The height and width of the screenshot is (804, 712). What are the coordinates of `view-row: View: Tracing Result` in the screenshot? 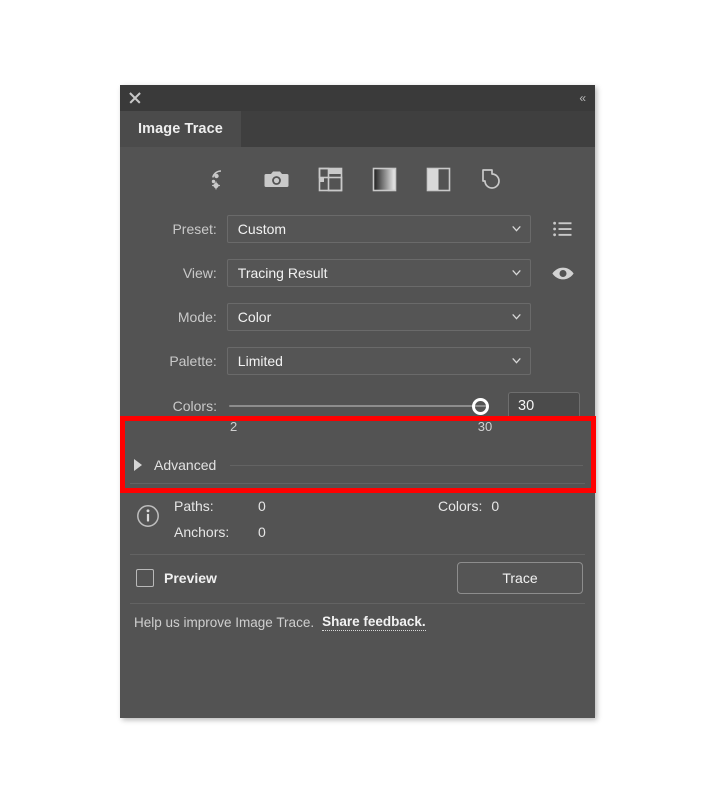 It's located at (357, 273).